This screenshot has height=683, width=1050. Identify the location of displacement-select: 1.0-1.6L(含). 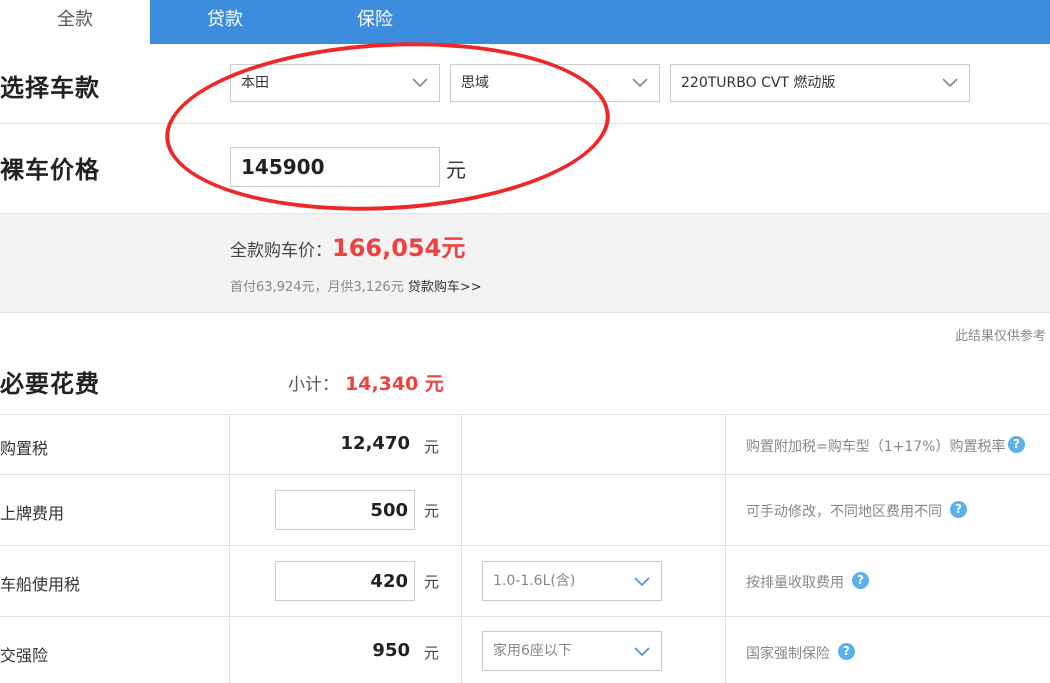
(572, 581).